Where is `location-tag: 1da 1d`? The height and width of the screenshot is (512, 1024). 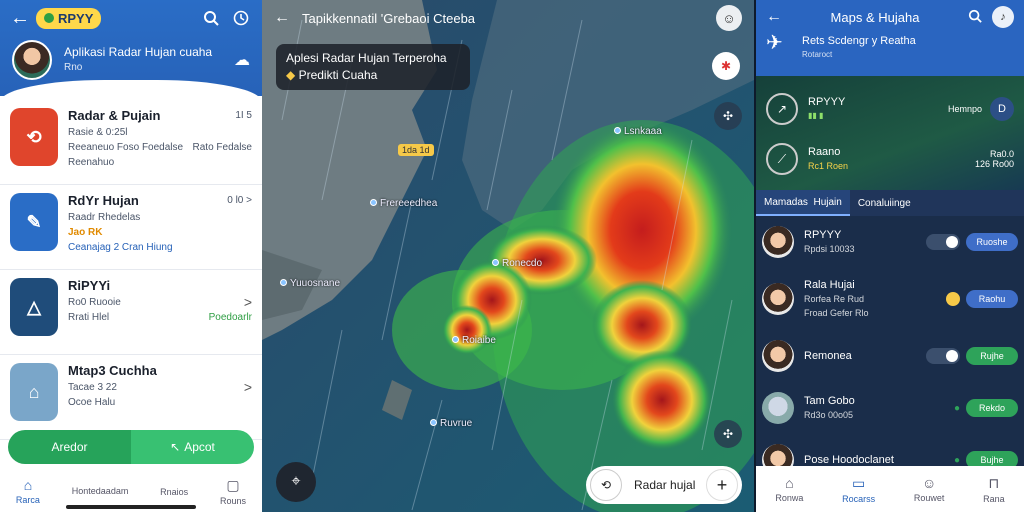 location-tag: 1da 1d is located at coordinates (416, 150).